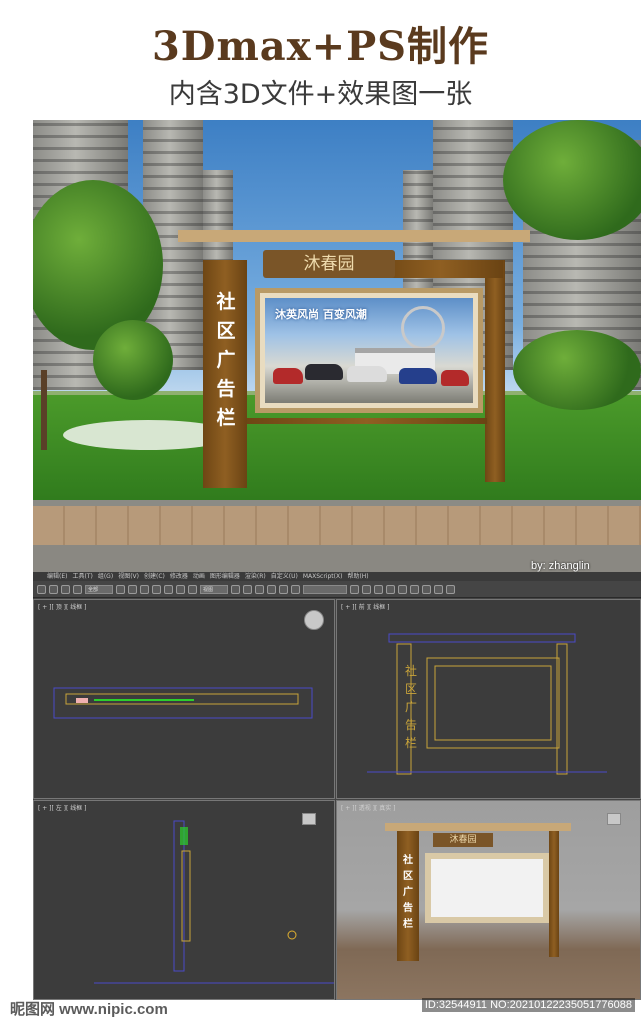 The image size is (641, 1024). Describe the element at coordinates (120, 589) in the screenshot. I see `select-icon` at that location.